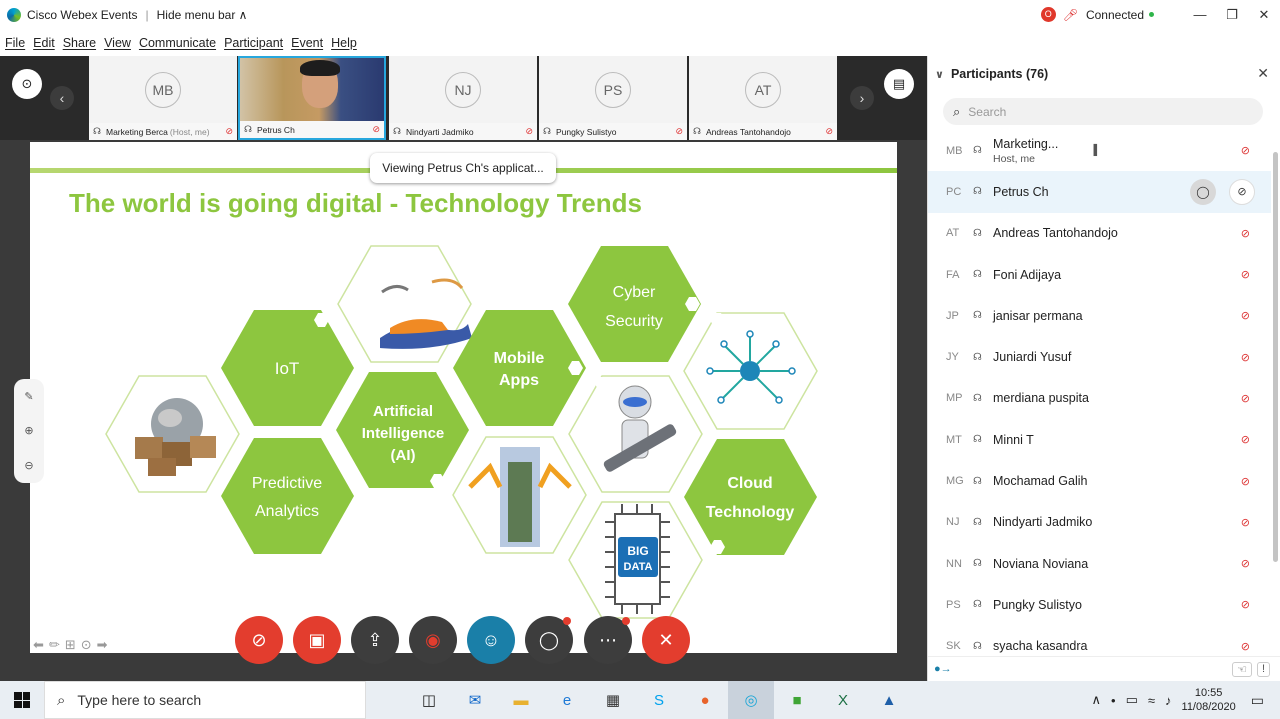 This screenshot has height=719, width=1280. Describe the element at coordinates (491, 640) in the screenshot. I see `participants-button: ☺` at that location.